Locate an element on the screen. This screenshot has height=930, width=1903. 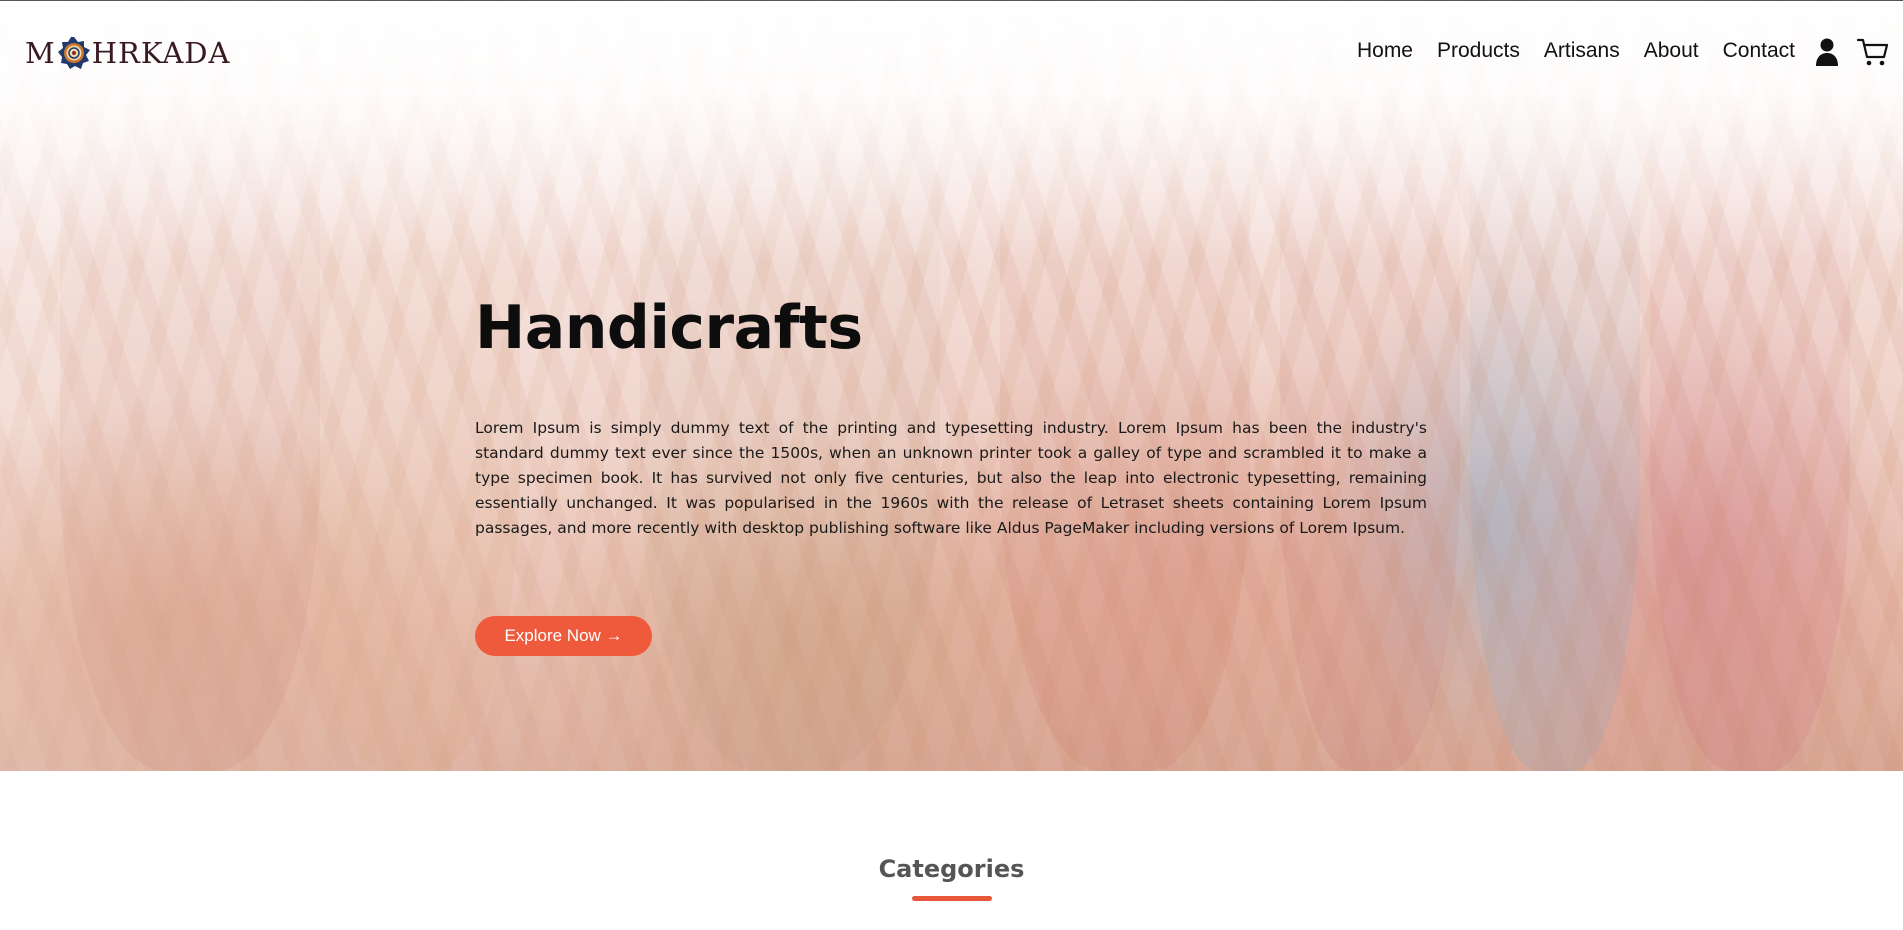
main-navigation: Home Products Artisans About Contact is located at coordinates (1564, 51).